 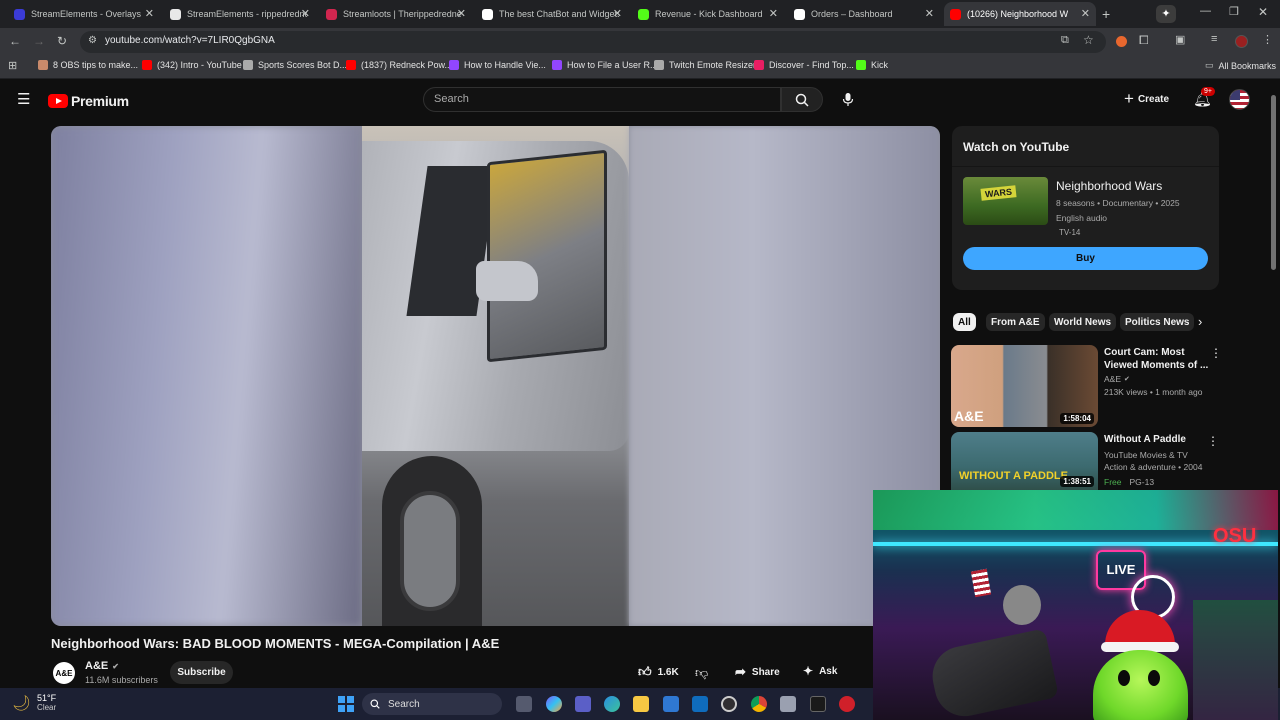 What do you see at coordinates (1200, 321) in the screenshot?
I see `chips-next-chevron-icon: ›` at bounding box center [1200, 321].